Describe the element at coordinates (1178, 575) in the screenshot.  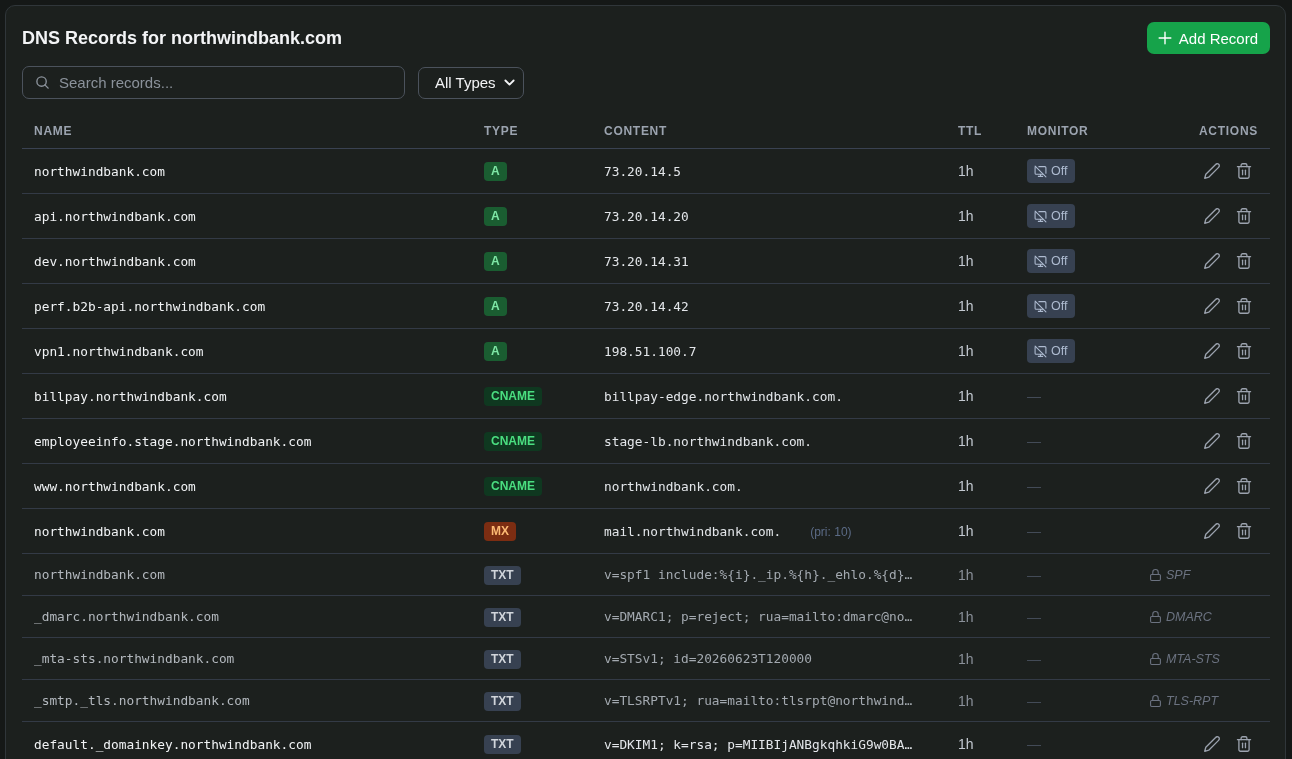
I see `lock-label: SPF` at that location.